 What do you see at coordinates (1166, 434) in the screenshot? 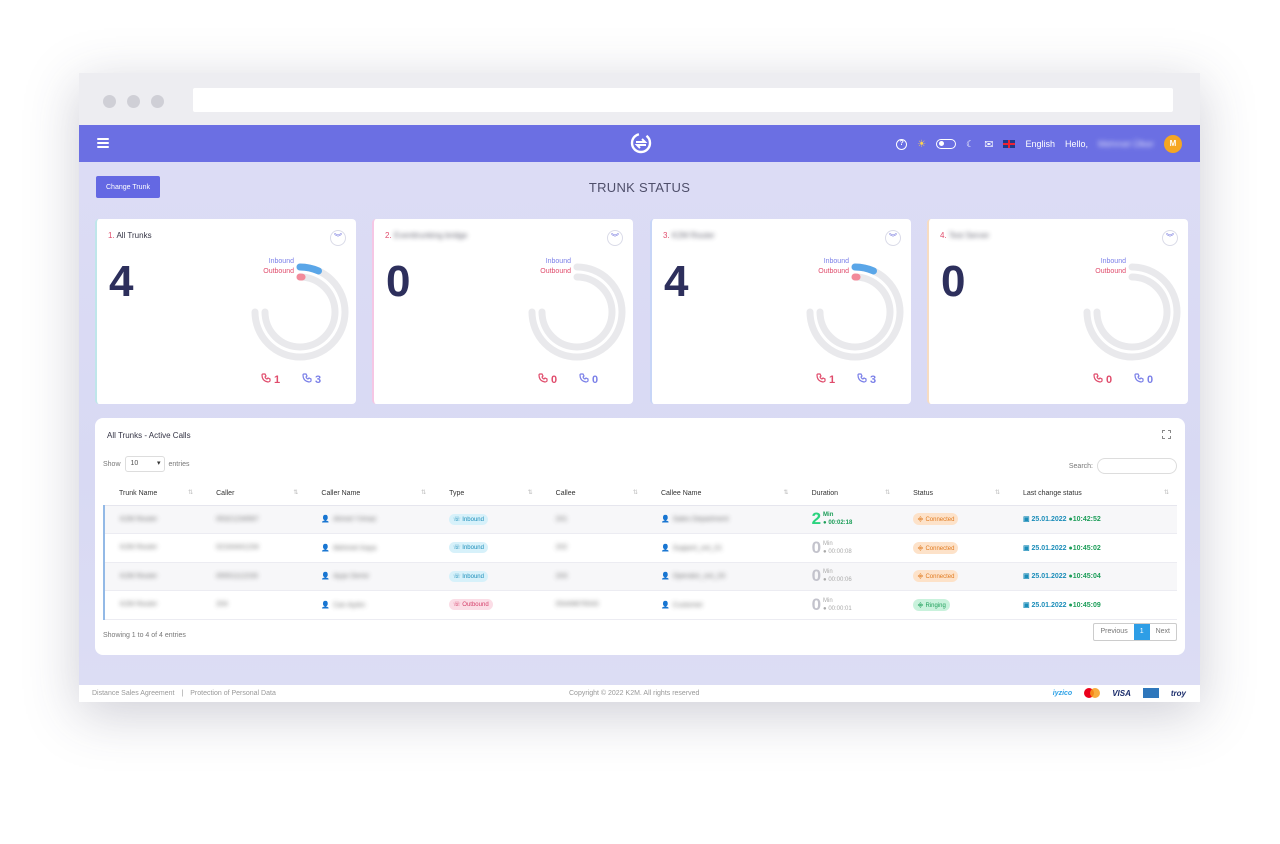
I see `fullscreen-icon` at bounding box center [1166, 434].